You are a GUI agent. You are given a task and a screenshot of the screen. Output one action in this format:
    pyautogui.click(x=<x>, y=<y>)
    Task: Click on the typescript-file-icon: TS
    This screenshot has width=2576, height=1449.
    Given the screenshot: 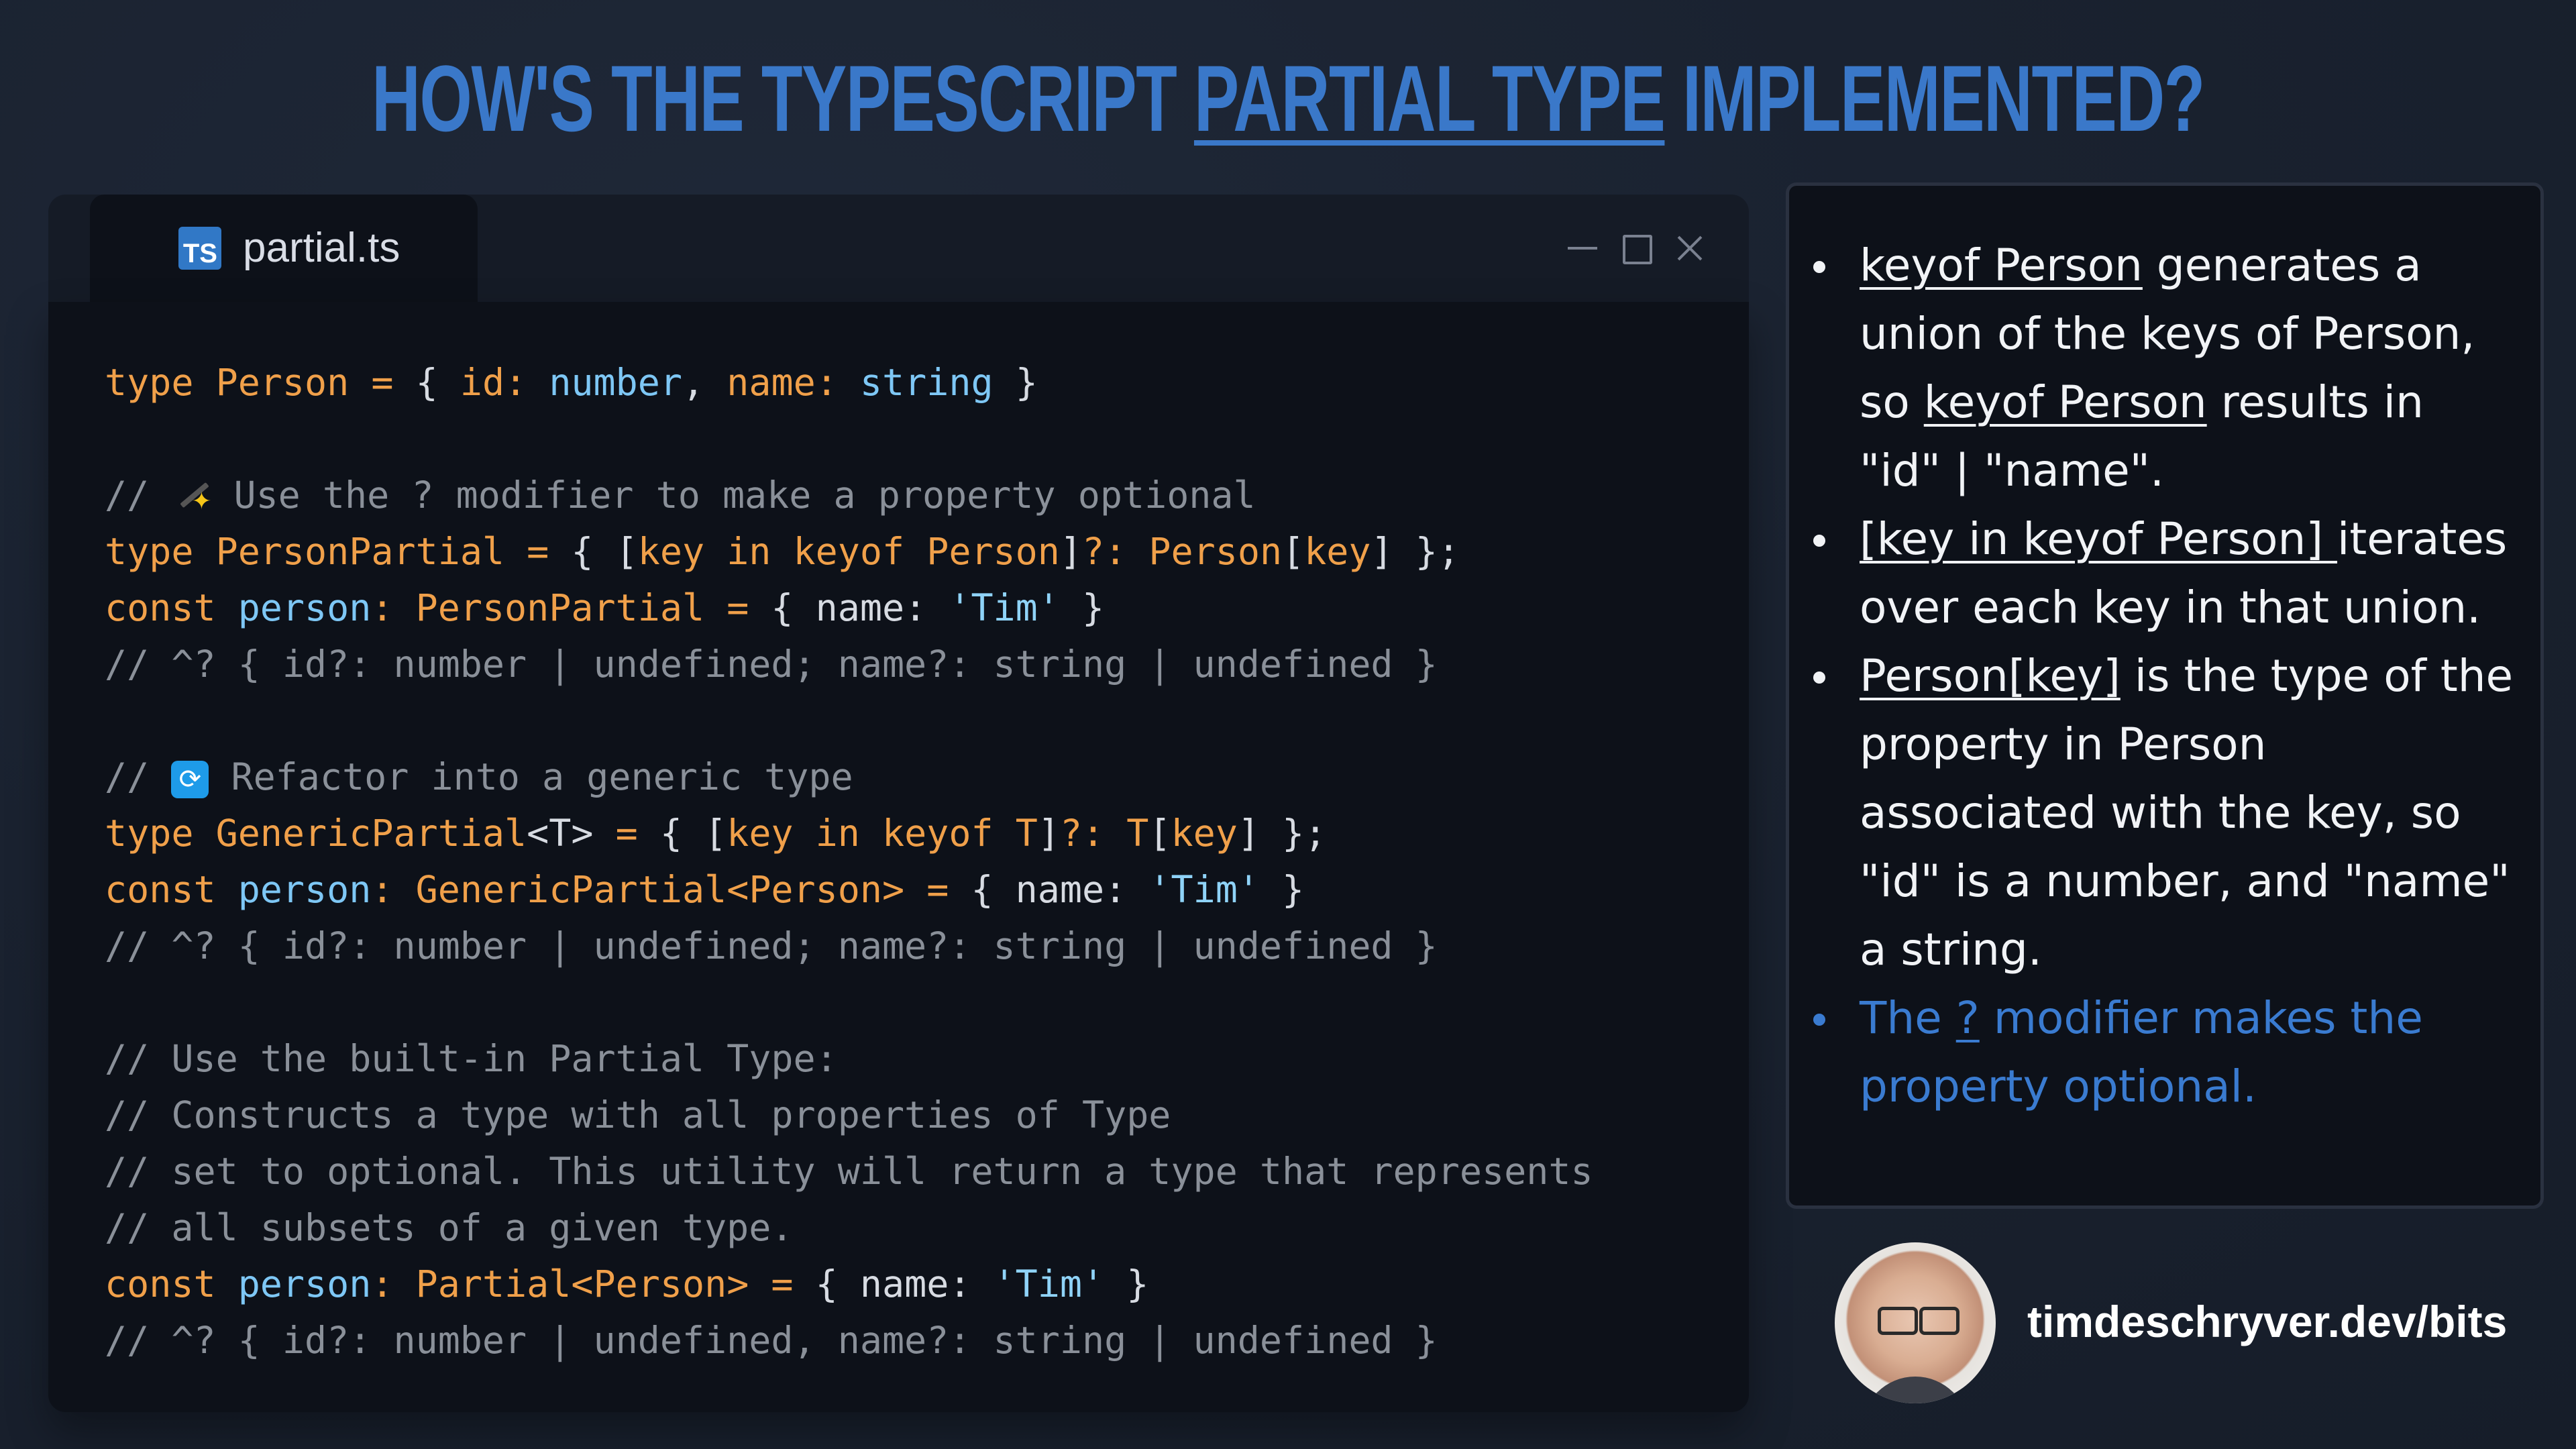 What is the action you would take?
    pyautogui.click(x=199, y=248)
    